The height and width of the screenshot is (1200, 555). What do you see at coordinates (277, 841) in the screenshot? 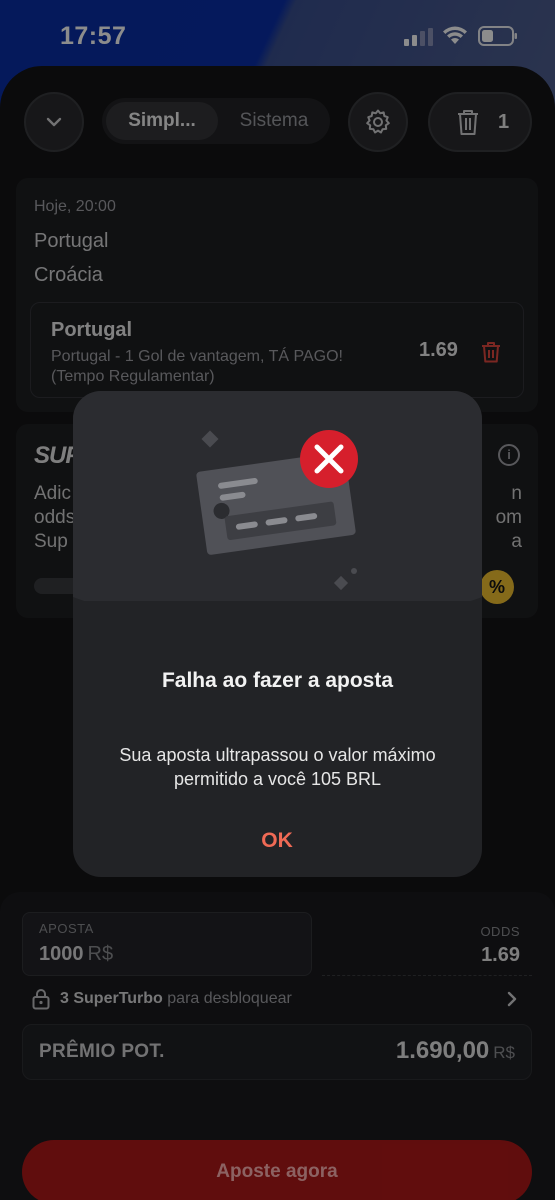
I see `ok-button: OK` at bounding box center [277, 841].